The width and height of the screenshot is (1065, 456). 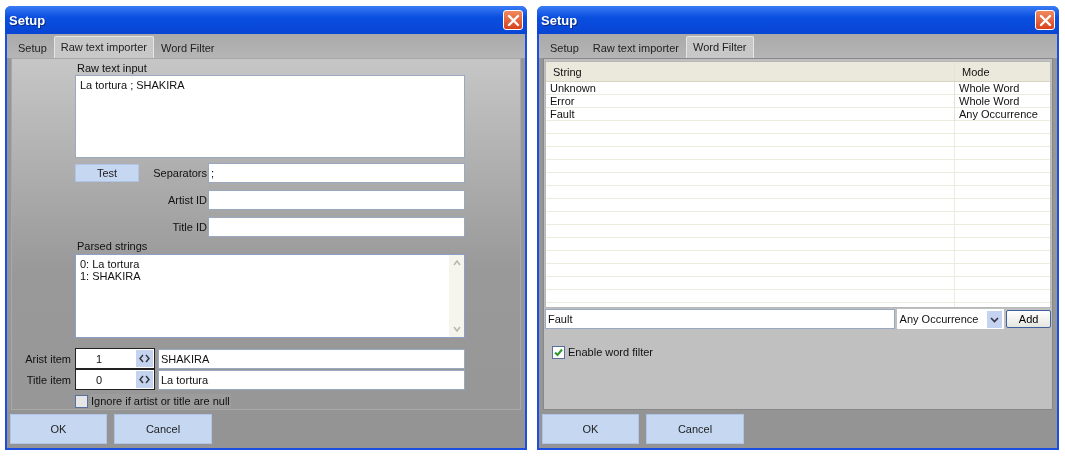 What do you see at coordinates (110, 264) in the screenshot?
I see `list-item: 0: La tortura` at bounding box center [110, 264].